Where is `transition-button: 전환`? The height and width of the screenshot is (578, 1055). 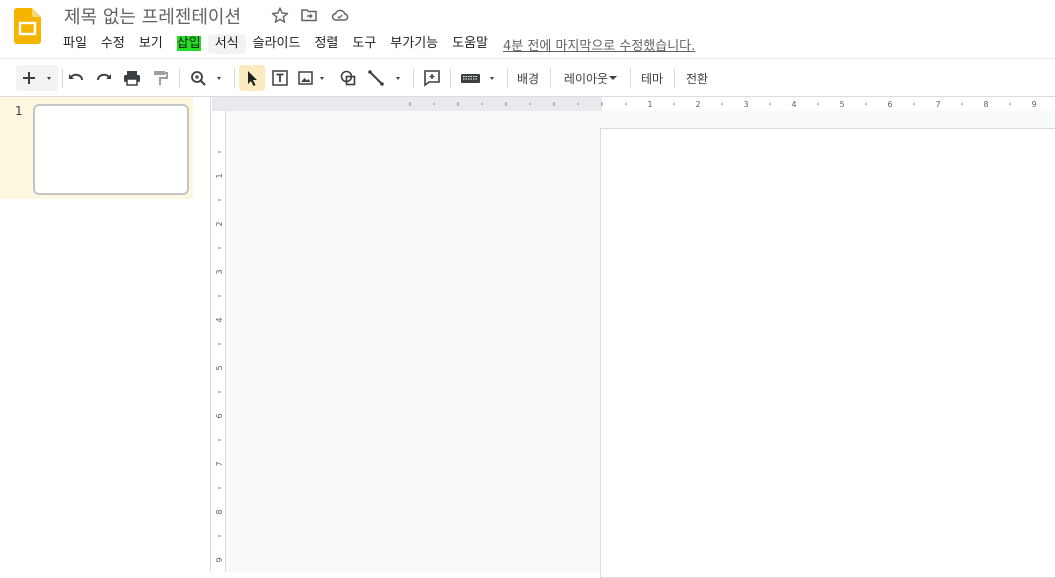 transition-button: 전환 is located at coordinates (697, 78).